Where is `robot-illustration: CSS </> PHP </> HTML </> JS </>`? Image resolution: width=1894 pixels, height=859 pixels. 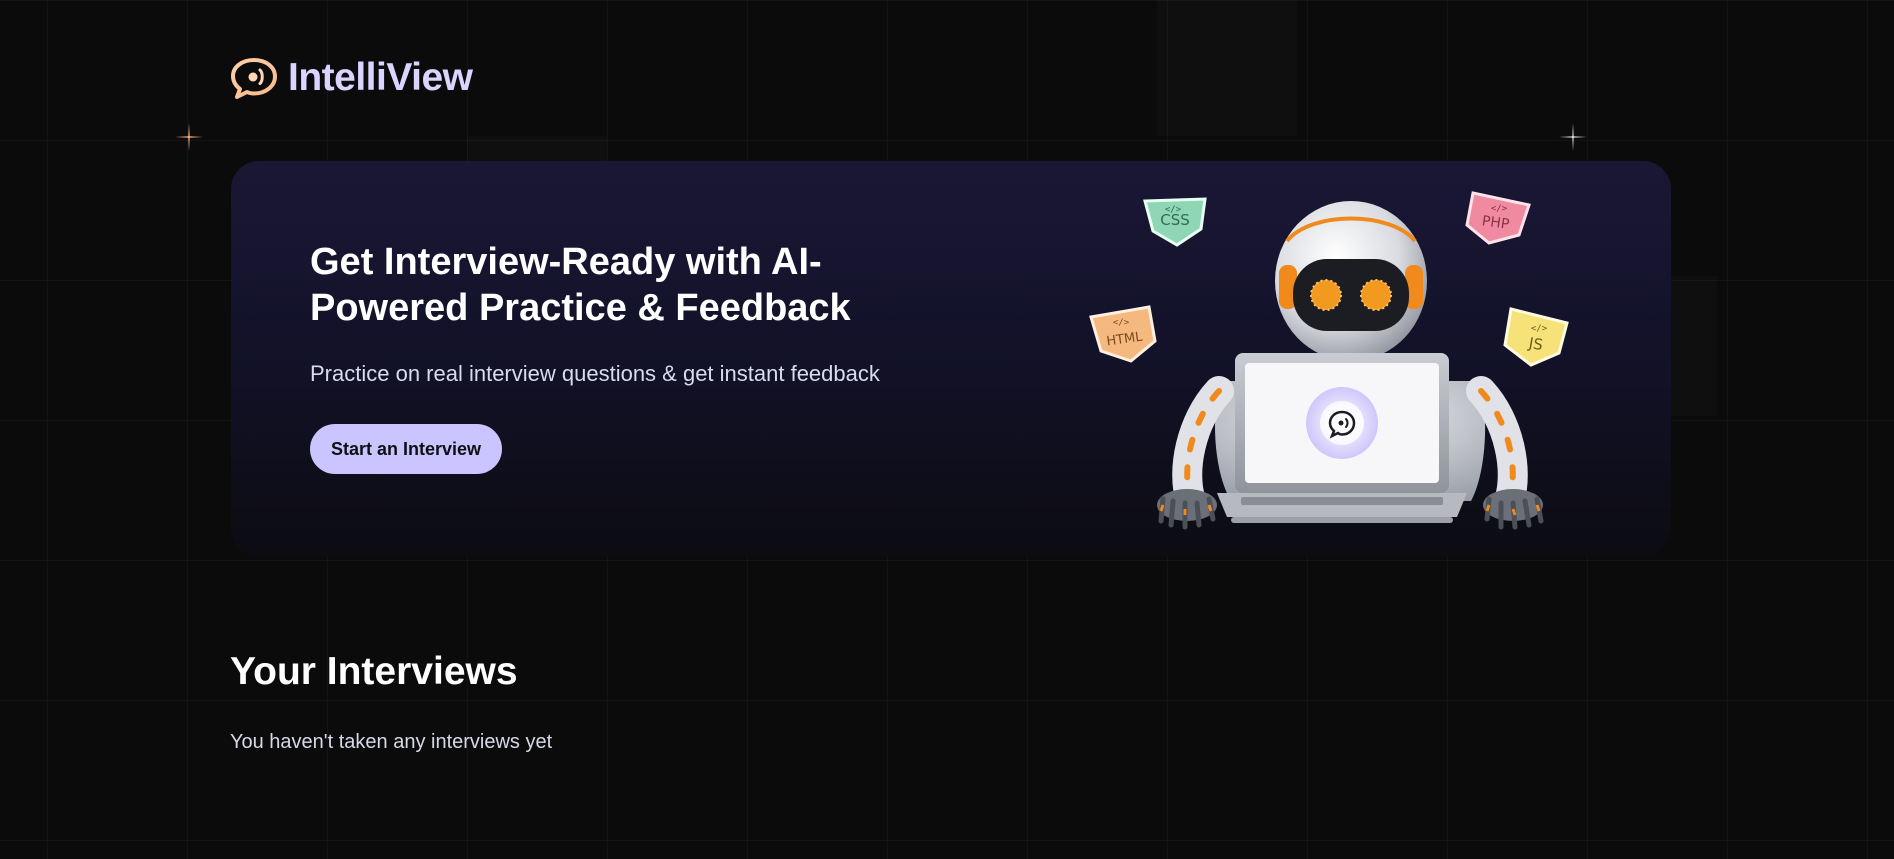
robot-illustration: CSS </> PHP </> HTML </> JS </> is located at coordinates (1329, 360).